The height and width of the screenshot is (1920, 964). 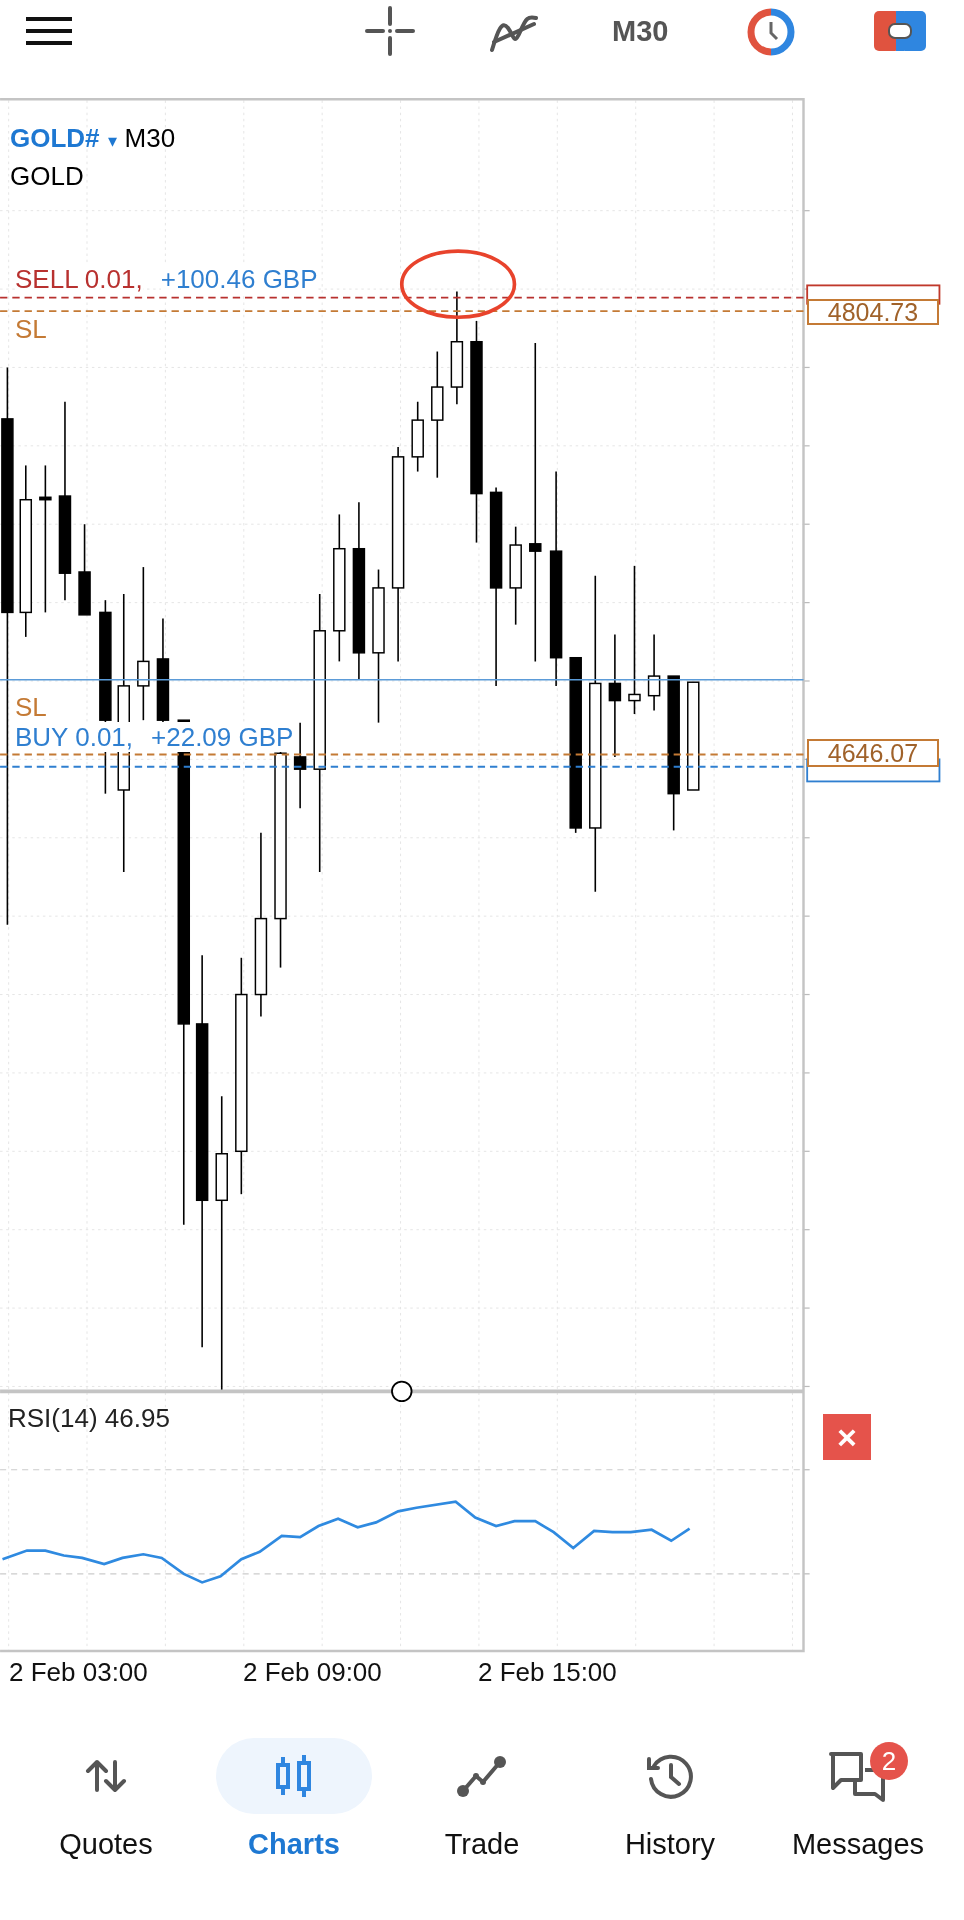 What do you see at coordinates (89, 1418) in the screenshot?
I see `indicator-label: RSI(14) 46.95` at bounding box center [89, 1418].